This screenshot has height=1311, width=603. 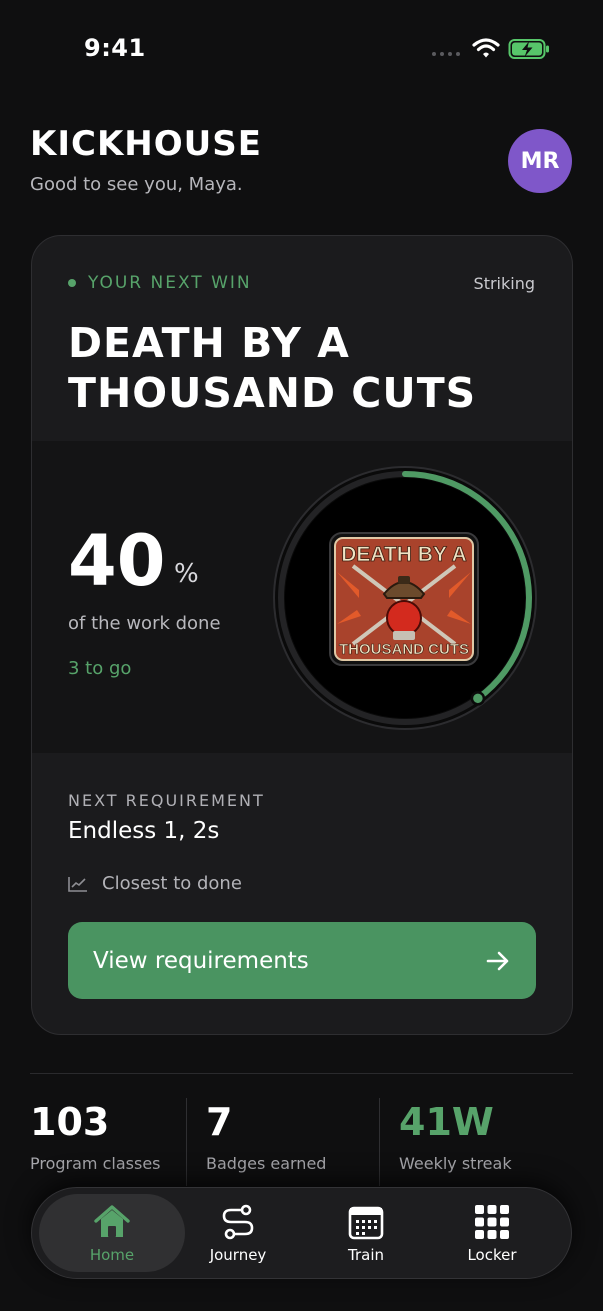 I want to click on stat-label: Weekly streak, so click(x=455, y=1163).